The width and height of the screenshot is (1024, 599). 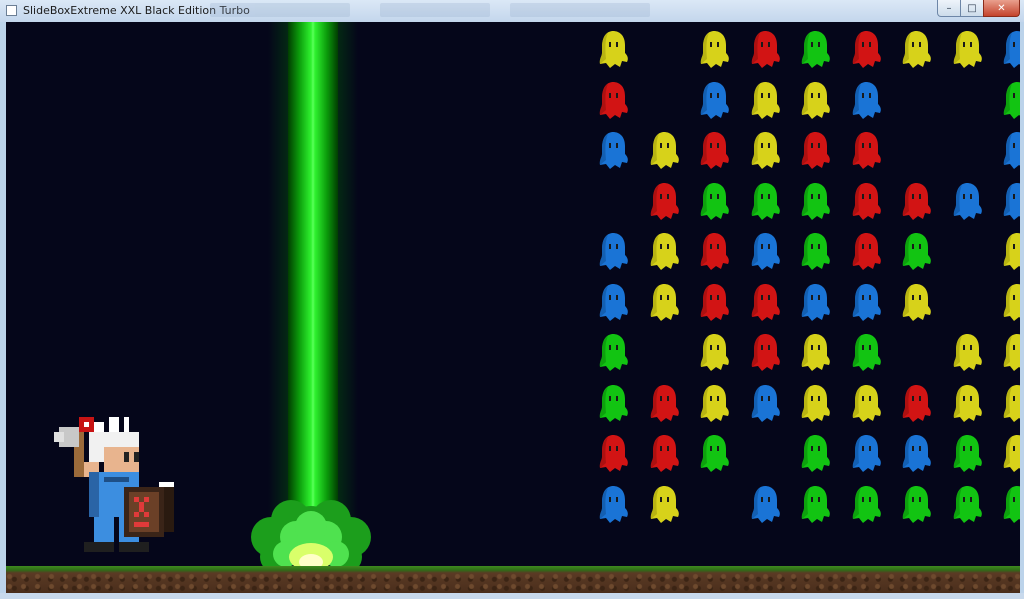 I want to click on minimize-button: –, so click(x=949, y=8).